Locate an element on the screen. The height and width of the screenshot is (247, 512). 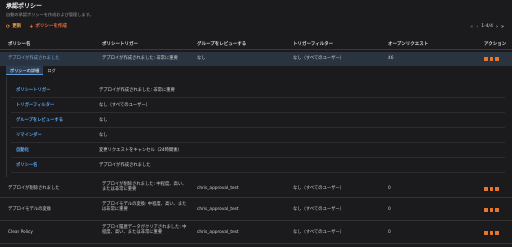
detail-label-group: グループをレビューする is located at coordinates (40, 120).